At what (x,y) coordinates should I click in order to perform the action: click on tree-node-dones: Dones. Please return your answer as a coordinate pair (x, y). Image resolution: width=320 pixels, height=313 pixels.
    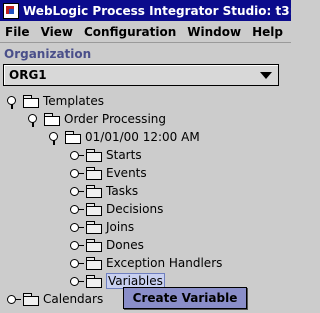
    Looking at the image, I should click on (107, 245).